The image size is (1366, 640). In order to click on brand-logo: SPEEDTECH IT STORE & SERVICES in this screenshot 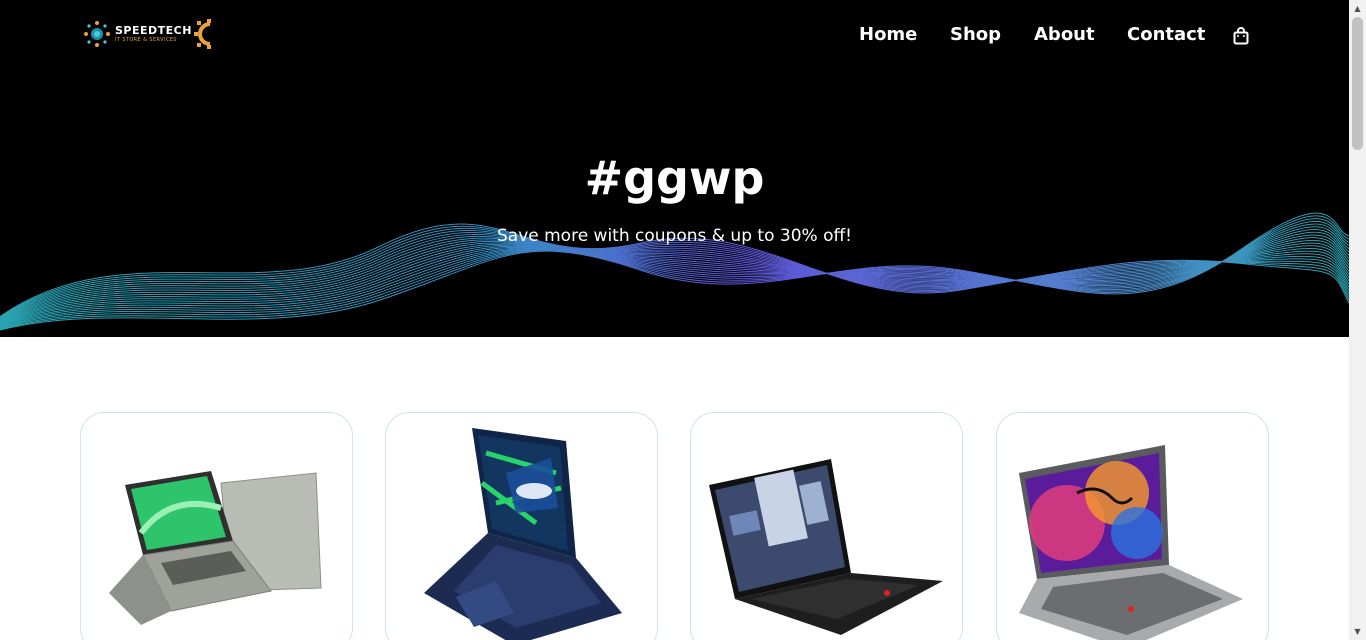, I will do `click(149, 34)`.